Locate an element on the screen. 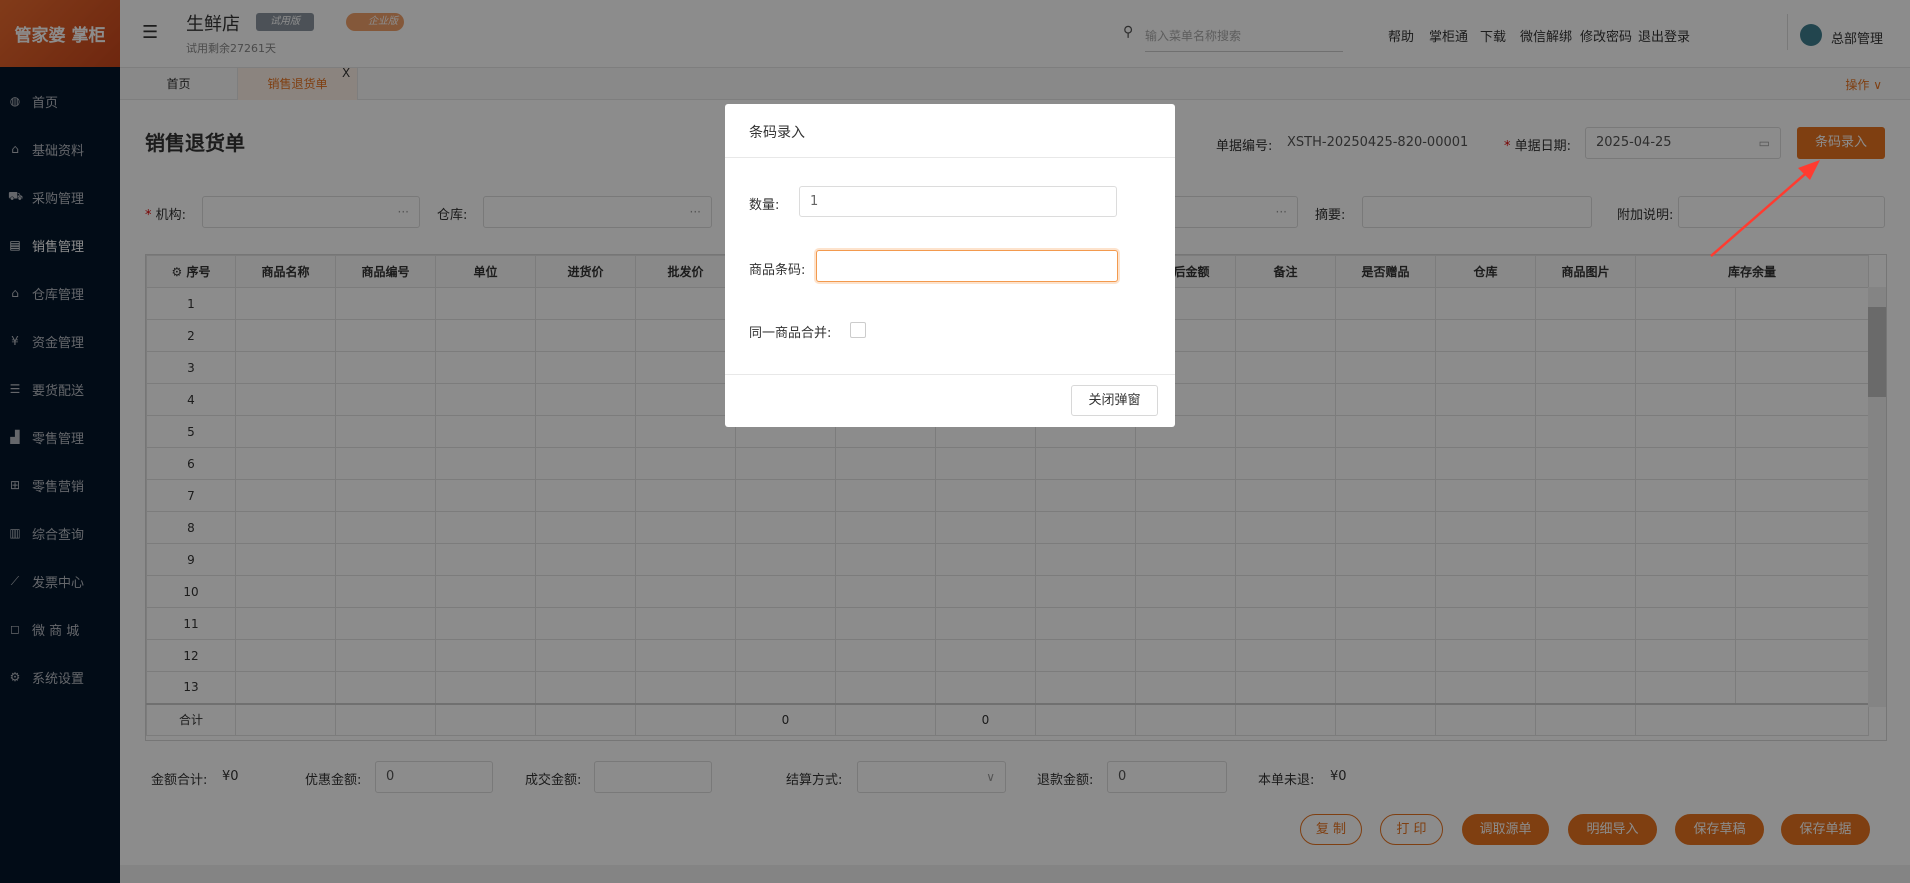  arrow-line is located at coordinates (1761, 212).